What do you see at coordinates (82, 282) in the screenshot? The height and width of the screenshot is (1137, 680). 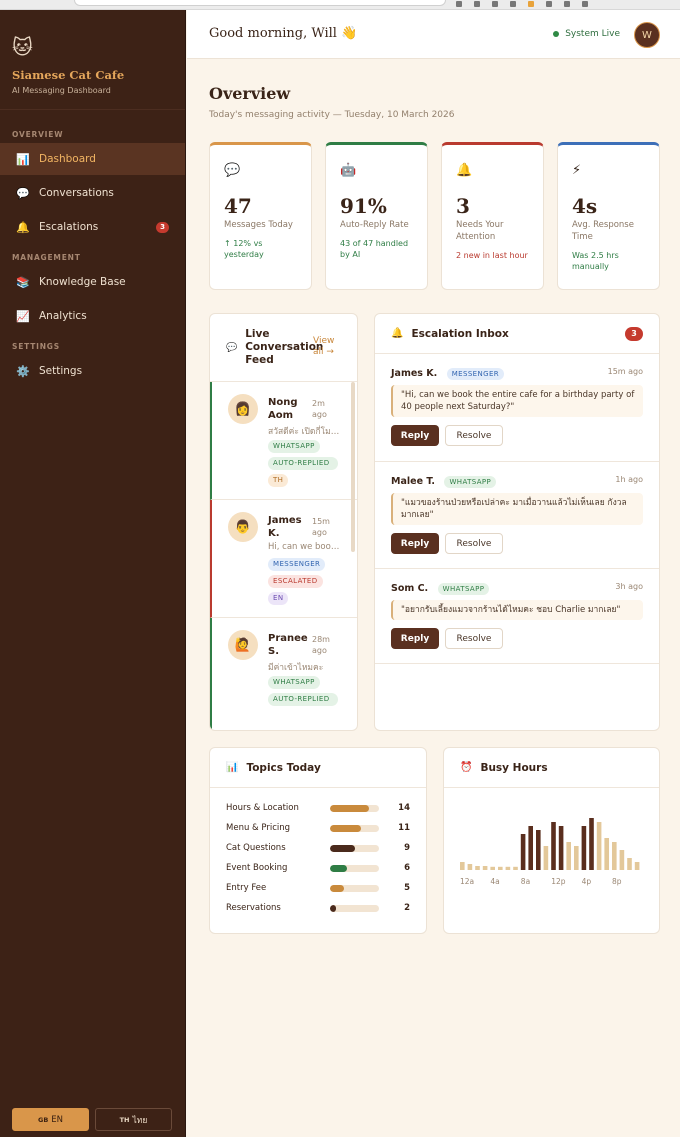 I see `sidebar-item-label: Knowledge Base` at bounding box center [82, 282].